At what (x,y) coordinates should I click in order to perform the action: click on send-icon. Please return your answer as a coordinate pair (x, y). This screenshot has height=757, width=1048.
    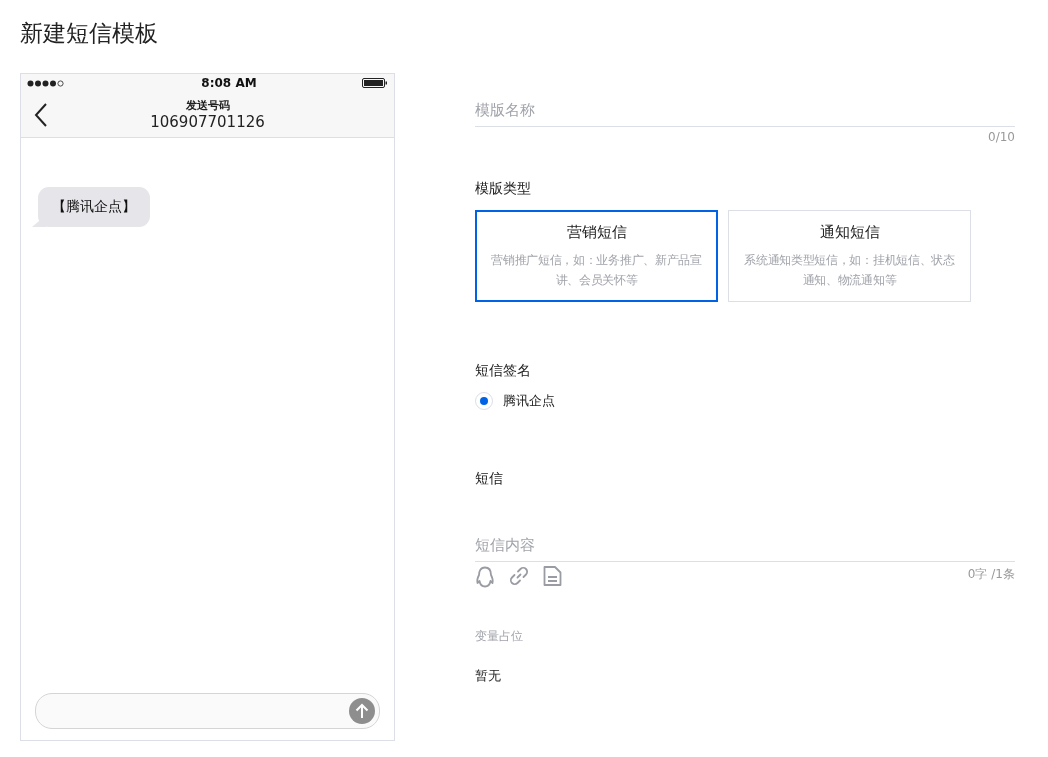
    Looking at the image, I should click on (362, 711).